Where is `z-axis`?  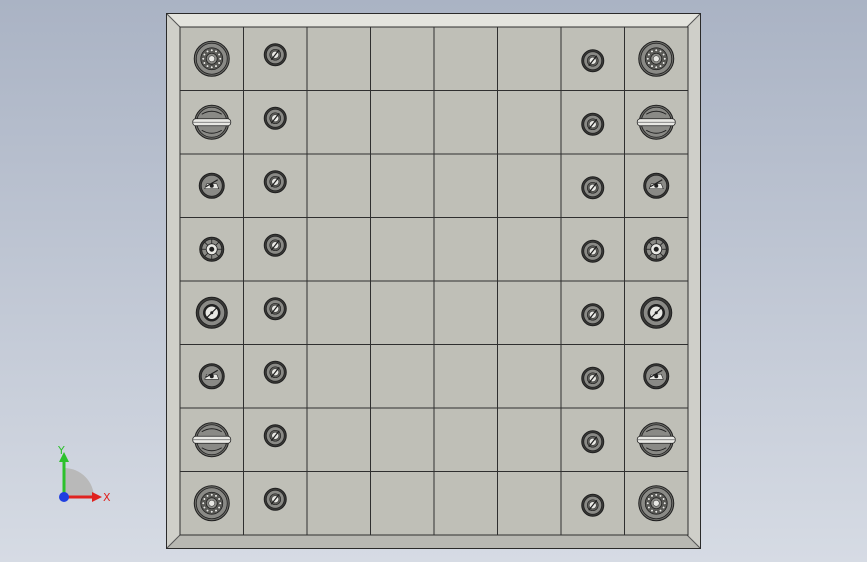
z-axis is located at coordinates (64, 497).